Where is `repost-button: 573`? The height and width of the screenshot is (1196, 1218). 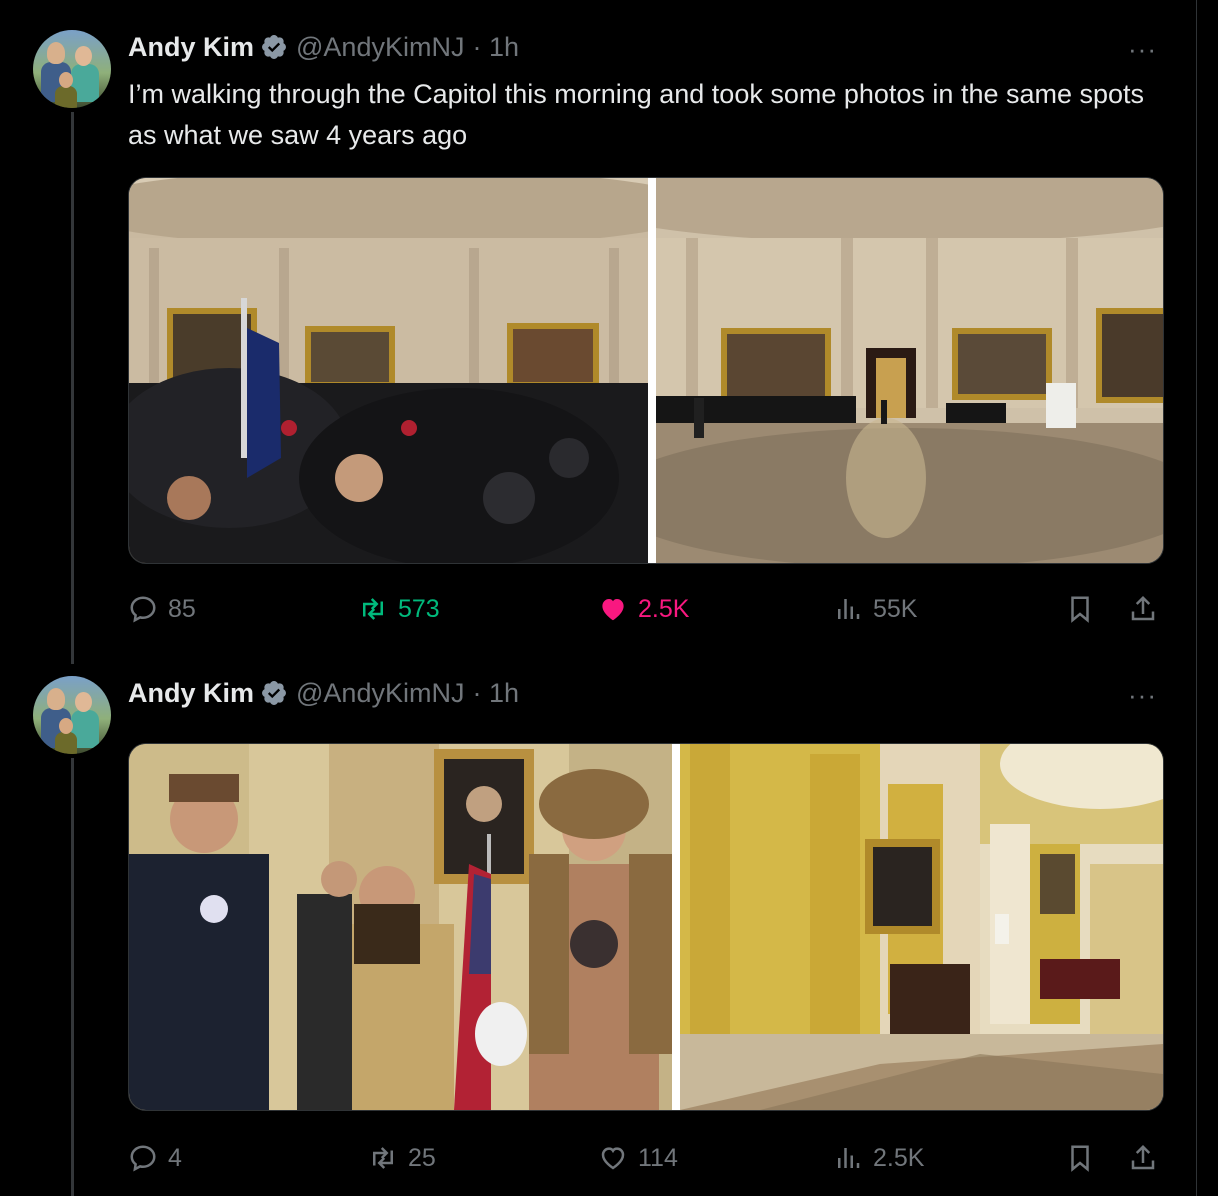 repost-button: 573 is located at coordinates (399, 609).